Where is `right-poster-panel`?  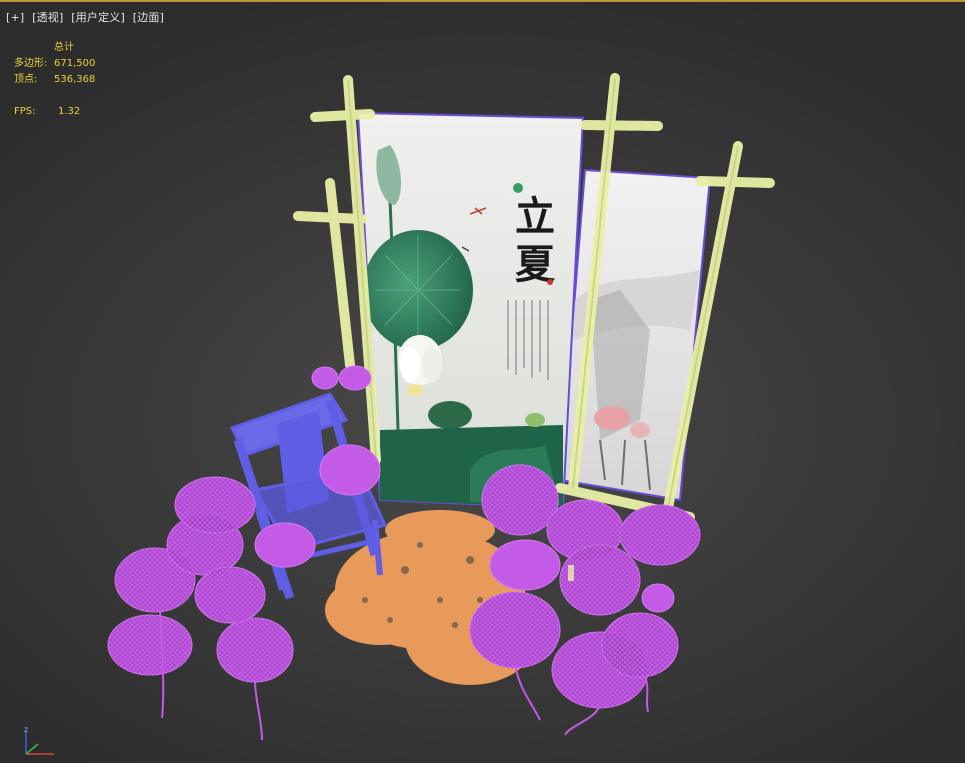
right-poster-panel is located at coordinates (635, 335).